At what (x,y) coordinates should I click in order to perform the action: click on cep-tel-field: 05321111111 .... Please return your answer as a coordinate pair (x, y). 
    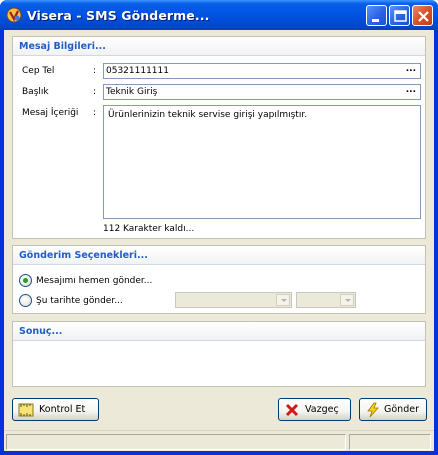
    Looking at the image, I should click on (262, 71).